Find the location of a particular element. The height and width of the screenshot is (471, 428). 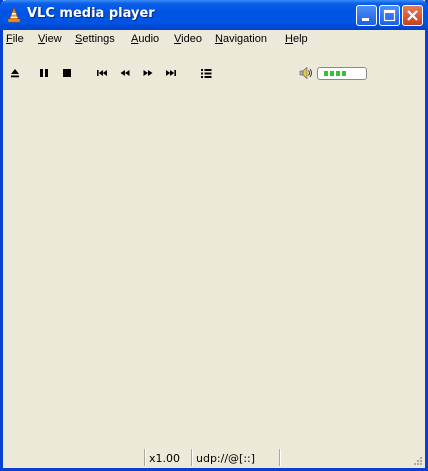

previous-icon is located at coordinates (102, 73).